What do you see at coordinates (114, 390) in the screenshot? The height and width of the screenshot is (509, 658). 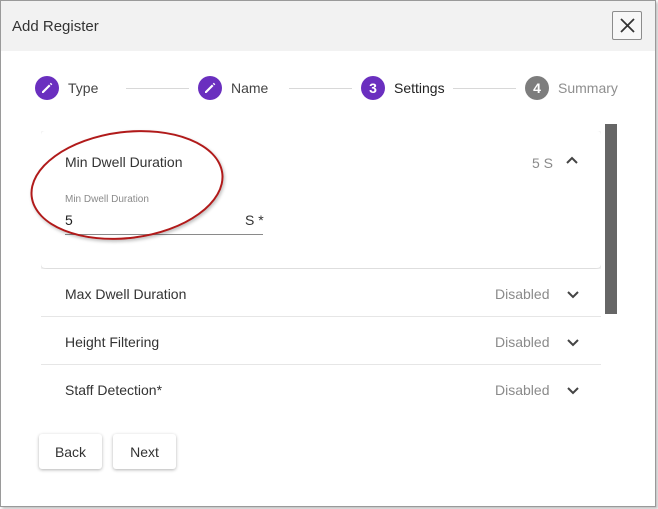 I see `panel-title: Staff Detection*` at bounding box center [114, 390].